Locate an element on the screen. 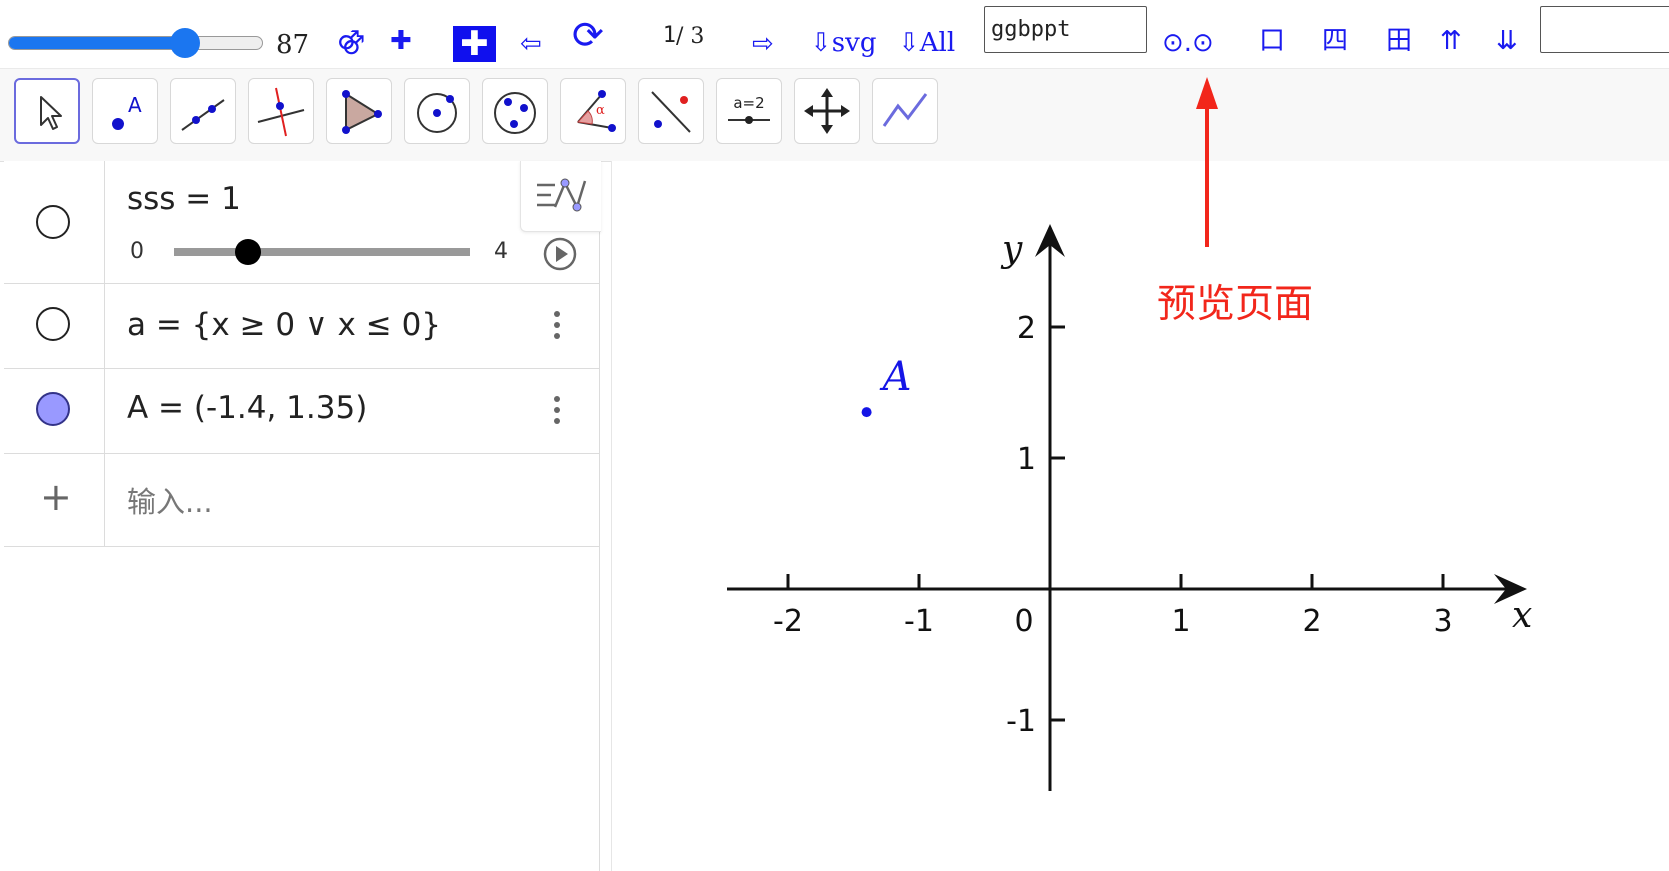  visibility-toggle-a is located at coordinates (53, 324).